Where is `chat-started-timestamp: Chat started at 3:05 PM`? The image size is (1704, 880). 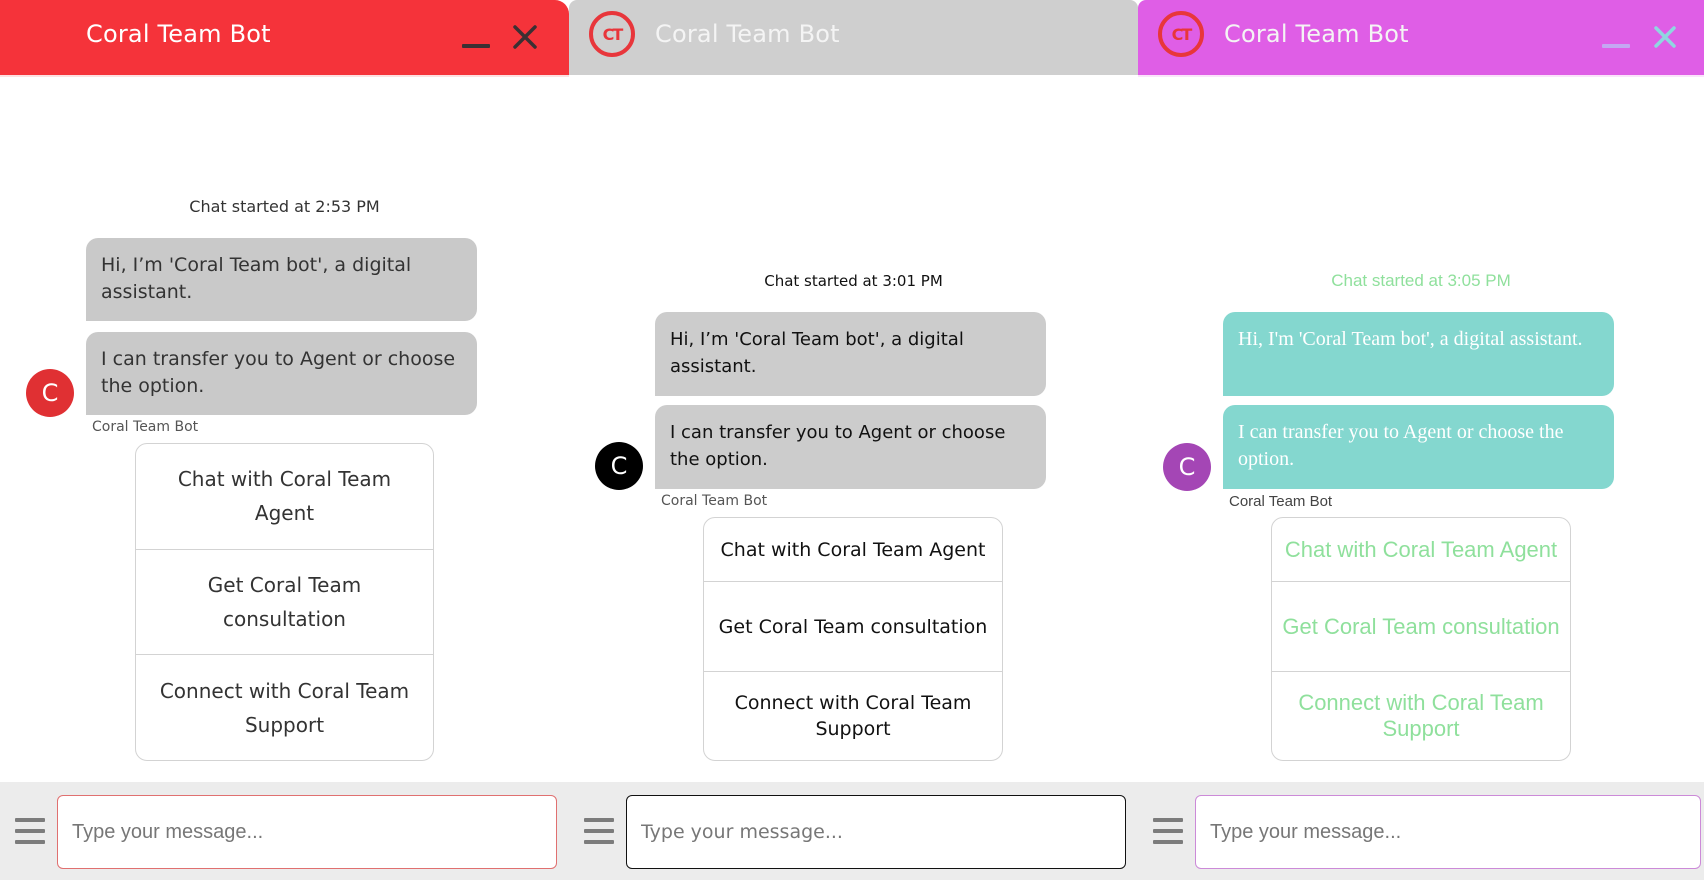 chat-started-timestamp: Chat started at 3:05 PM is located at coordinates (1421, 280).